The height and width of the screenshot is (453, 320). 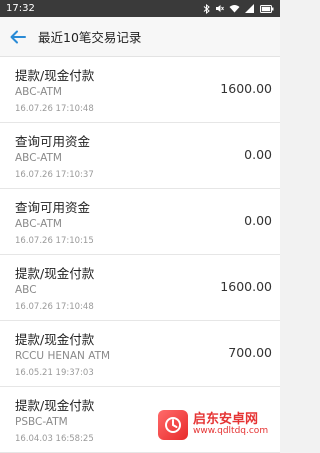 What do you see at coordinates (267, 8) in the screenshot?
I see `battery-icon` at bounding box center [267, 8].